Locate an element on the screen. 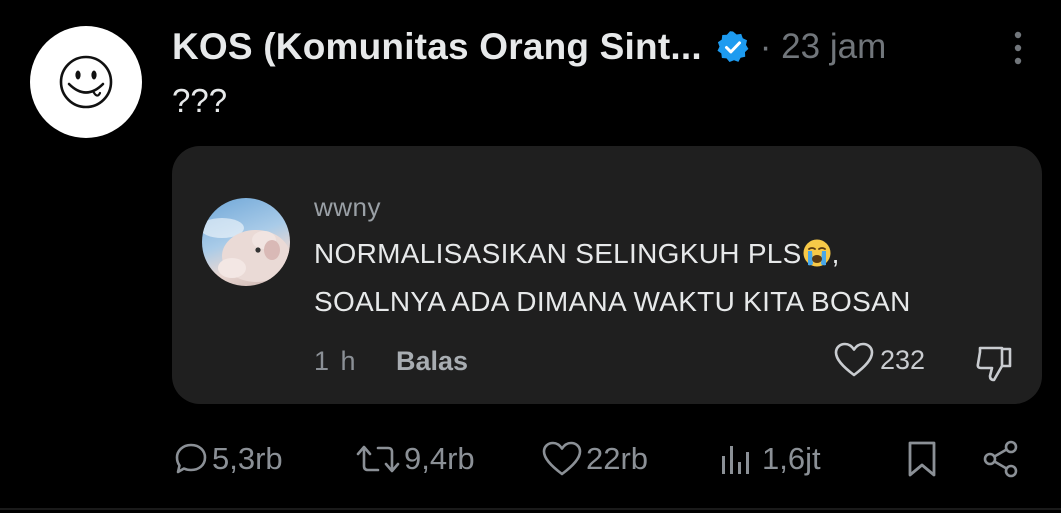 Image resolution: width=1061 pixels, height=513 pixels. comment-bubble-icon is located at coordinates (191, 458).